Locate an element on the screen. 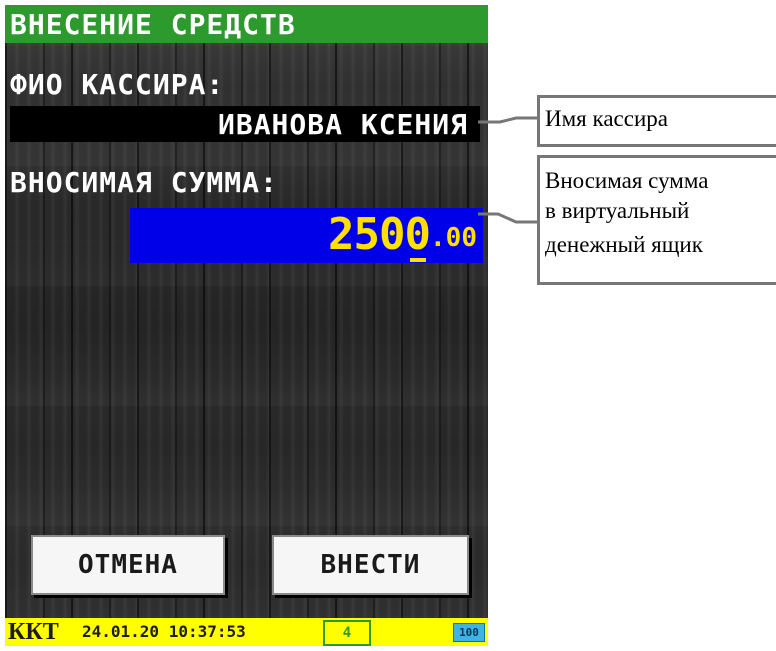  callout-cashier-name-text: Имя кассира is located at coordinates (606, 118).